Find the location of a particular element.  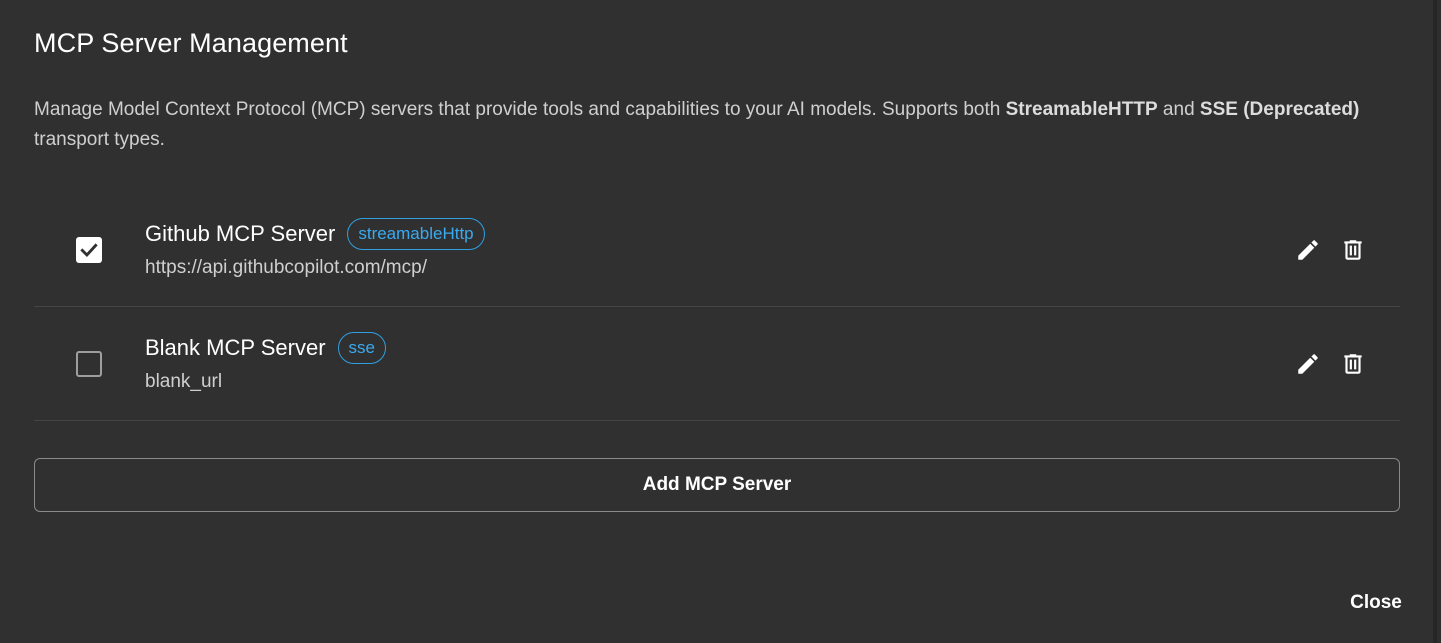

server-name-line: Github MCP Server streamableHttp is located at coordinates (315, 234).